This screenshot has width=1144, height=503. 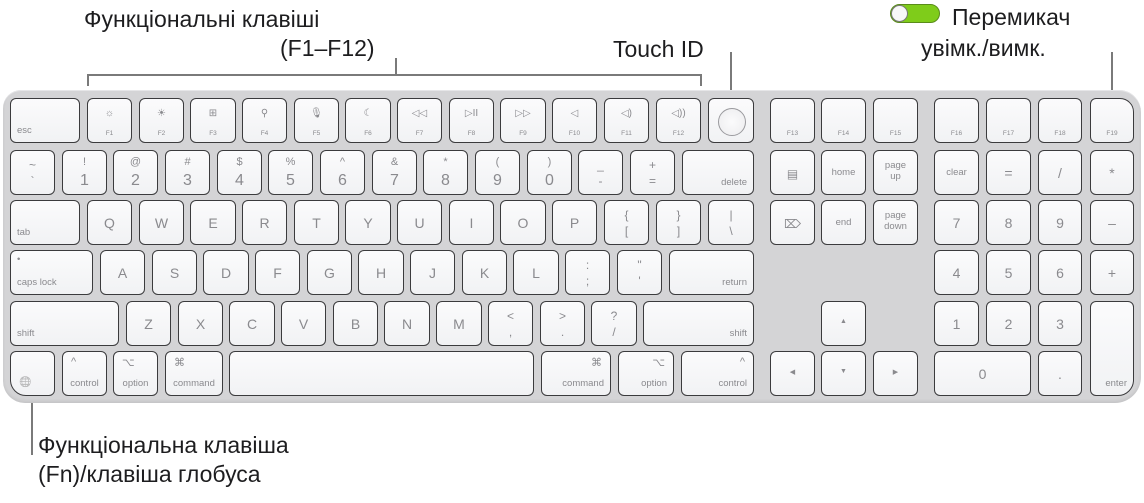 I want to click on key-z: Z, so click(x=148, y=323).